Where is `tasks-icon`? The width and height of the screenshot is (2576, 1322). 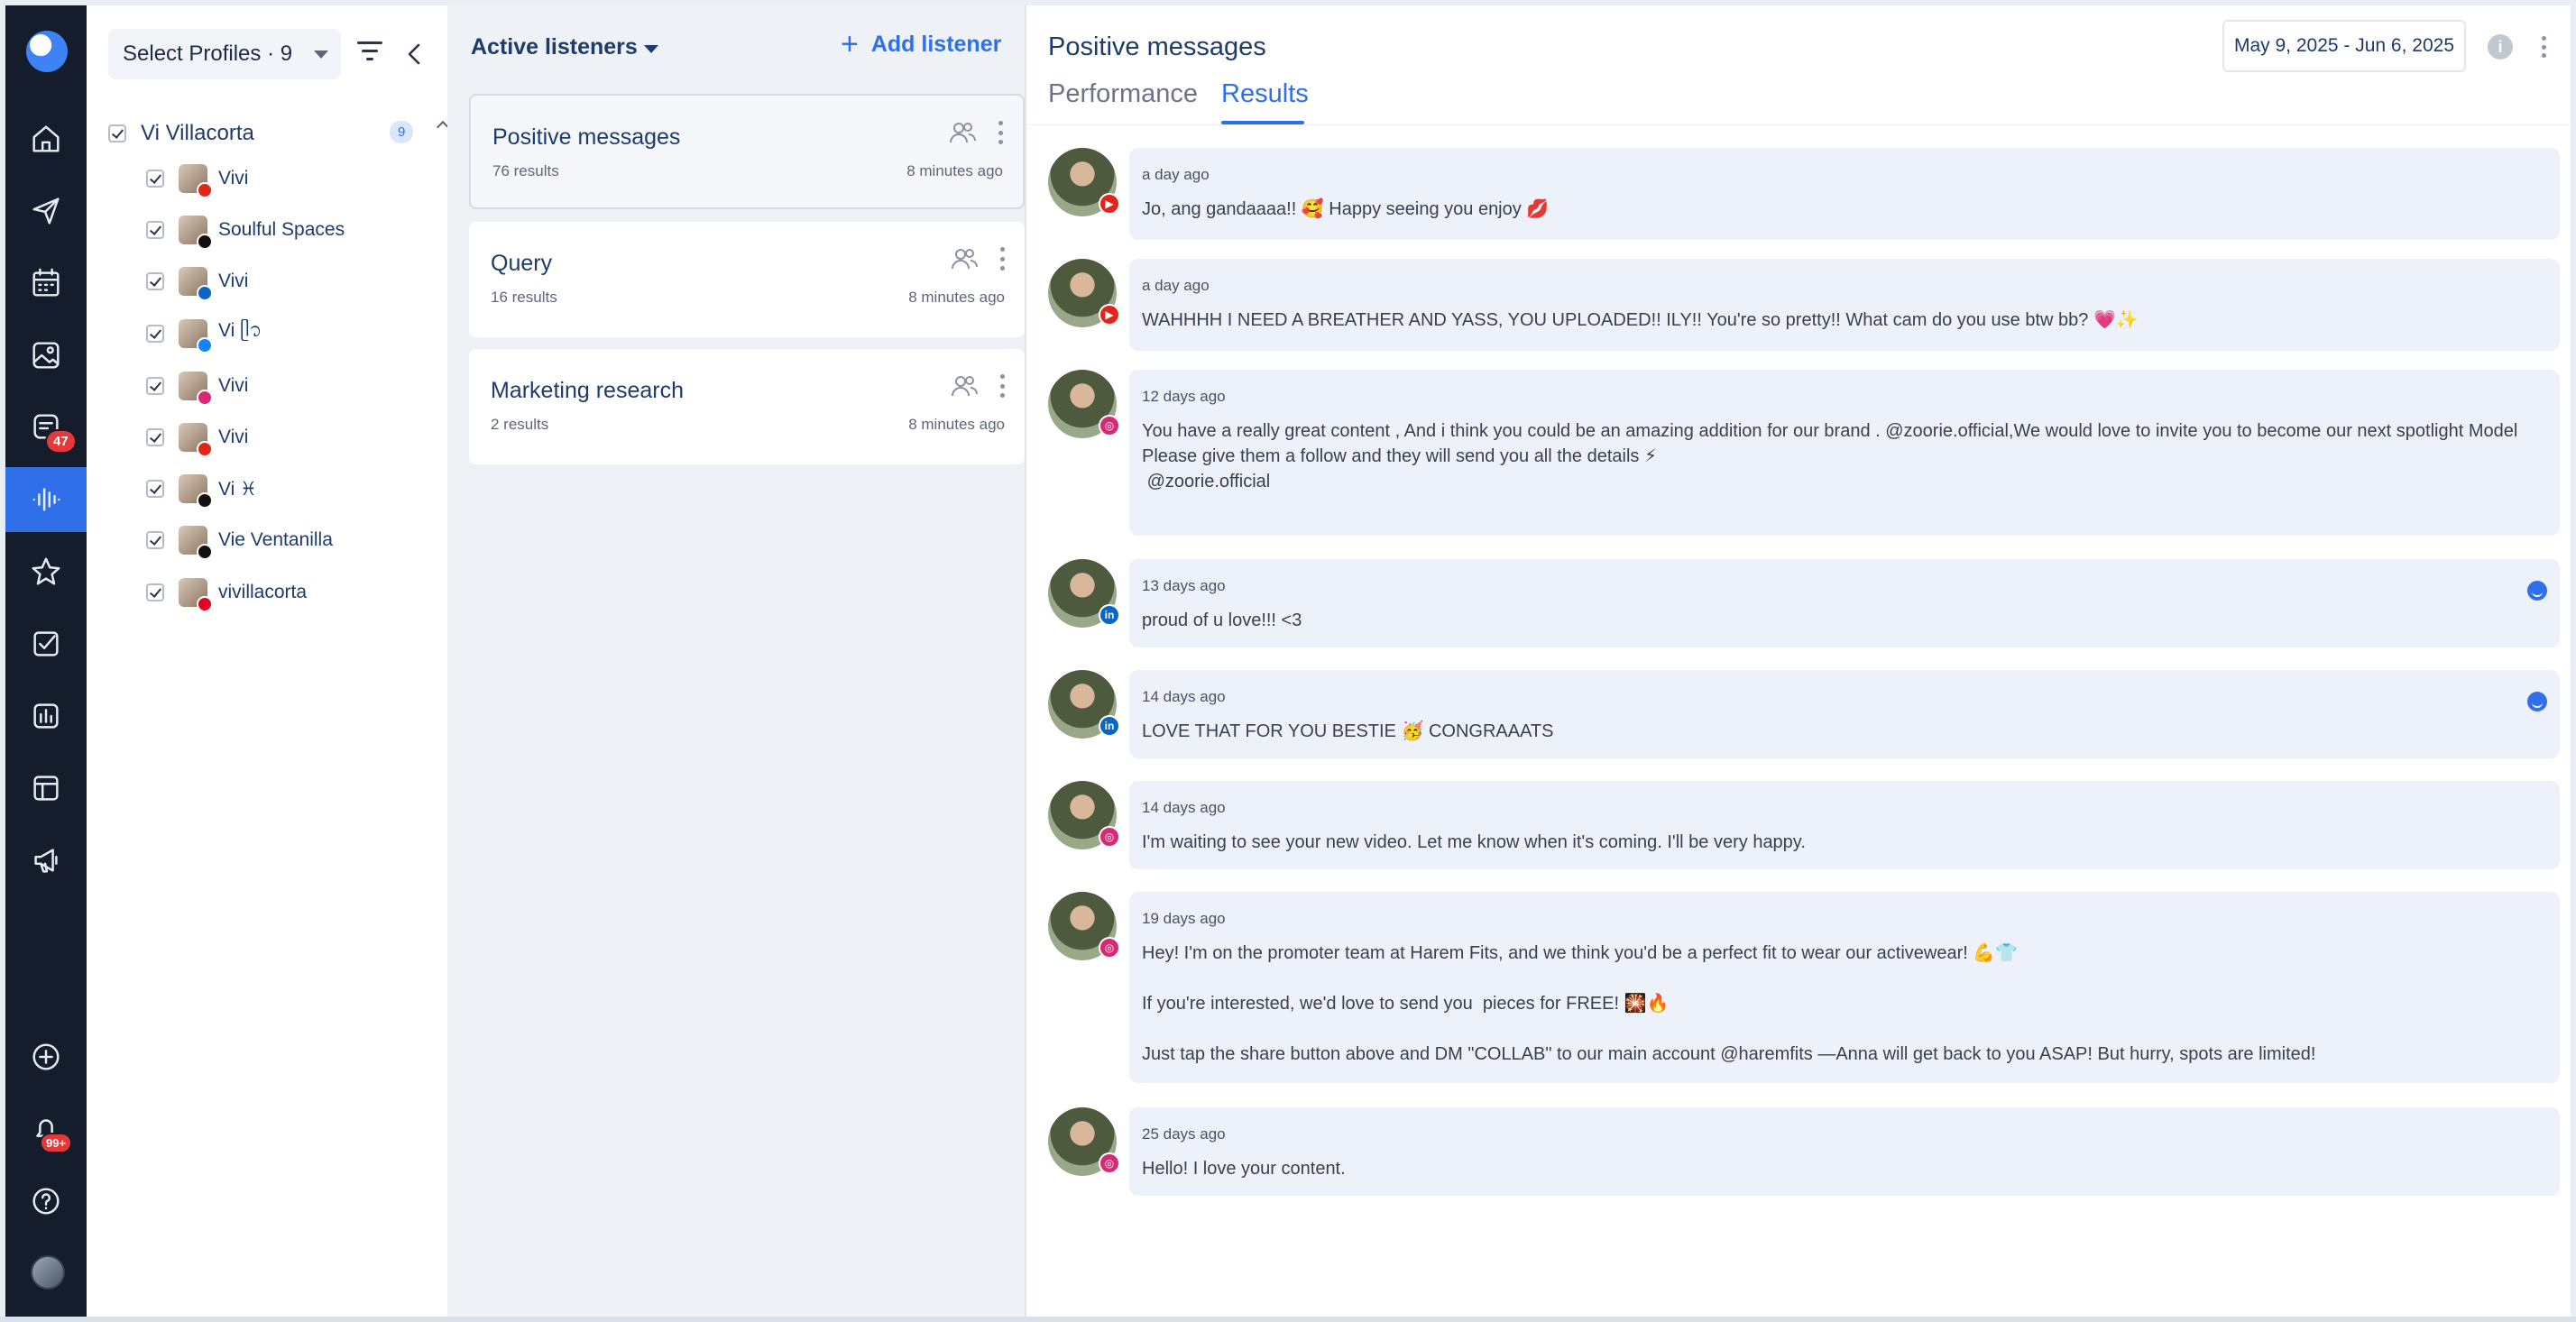
tasks-icon is located at coordinates (46, 643).